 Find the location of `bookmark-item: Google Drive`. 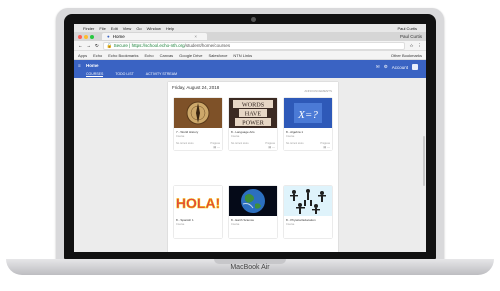

bookmark-item: Google Drive is located at coordinates (190, 55).